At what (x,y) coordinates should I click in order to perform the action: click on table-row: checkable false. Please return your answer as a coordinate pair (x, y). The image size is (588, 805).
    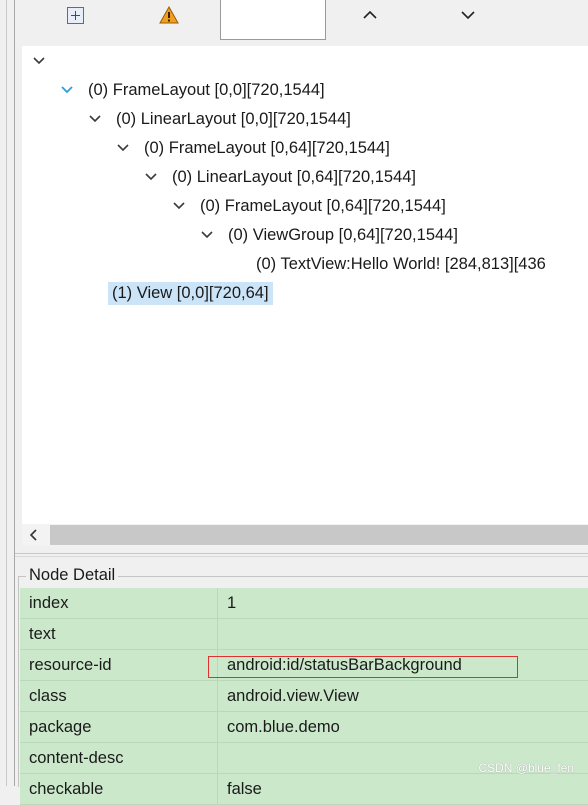
    Looking at the image, I should click on (304, 789).